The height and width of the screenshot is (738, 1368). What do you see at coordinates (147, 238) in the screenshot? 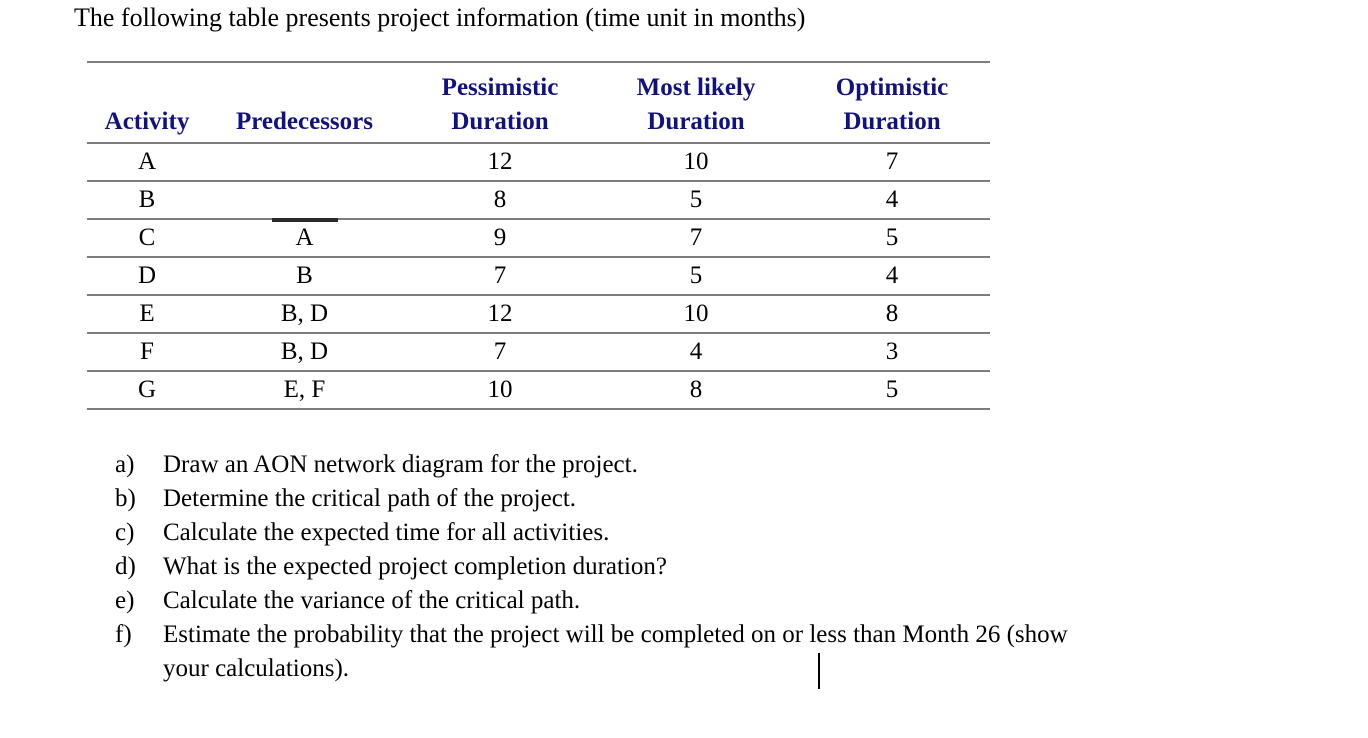
I see `cell-activity: C` at bounding box center [147, 238].